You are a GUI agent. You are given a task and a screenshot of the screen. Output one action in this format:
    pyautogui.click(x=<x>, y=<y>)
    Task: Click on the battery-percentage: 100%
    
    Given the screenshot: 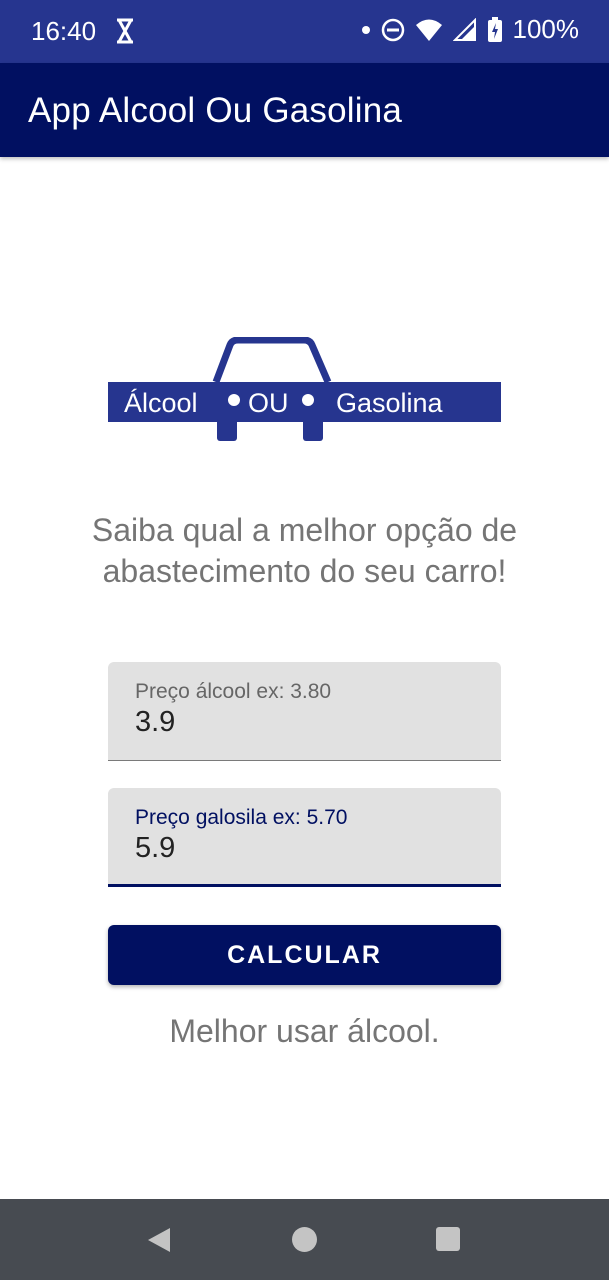 What is the action you would take?
    pyautogui.click(x=546, y=29)
    